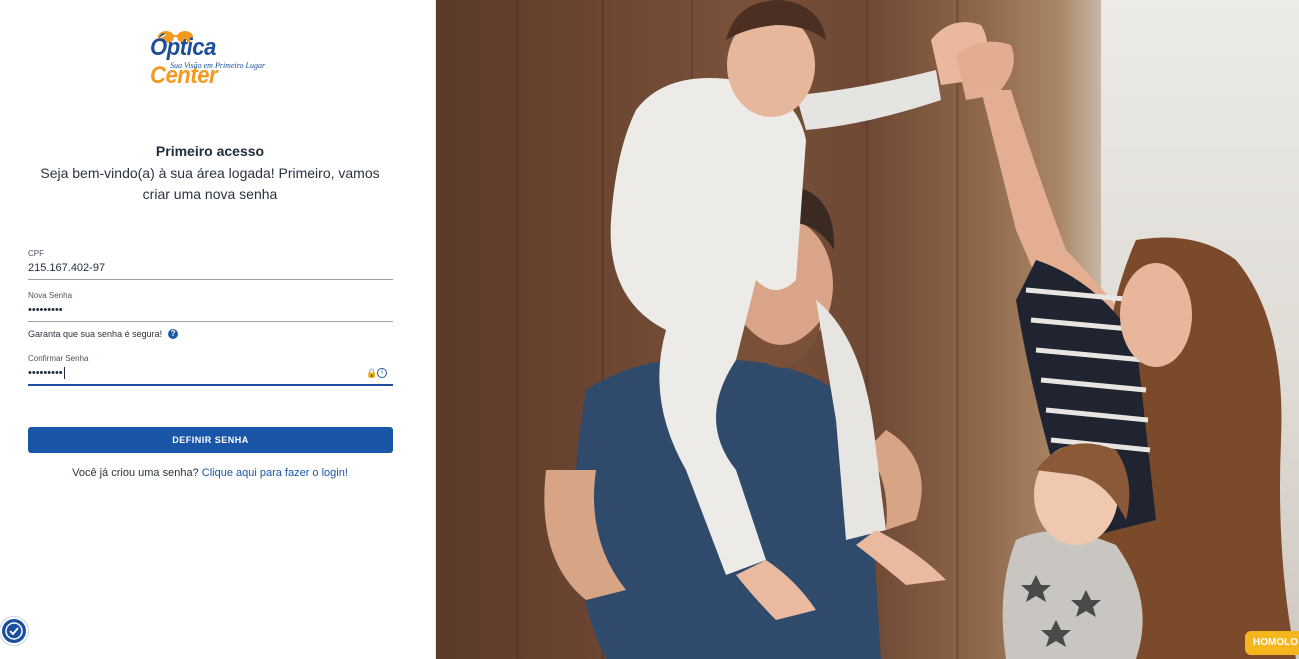 The image size is (1299, 659). I want to click on accessibility-icon, so click(14, 631).